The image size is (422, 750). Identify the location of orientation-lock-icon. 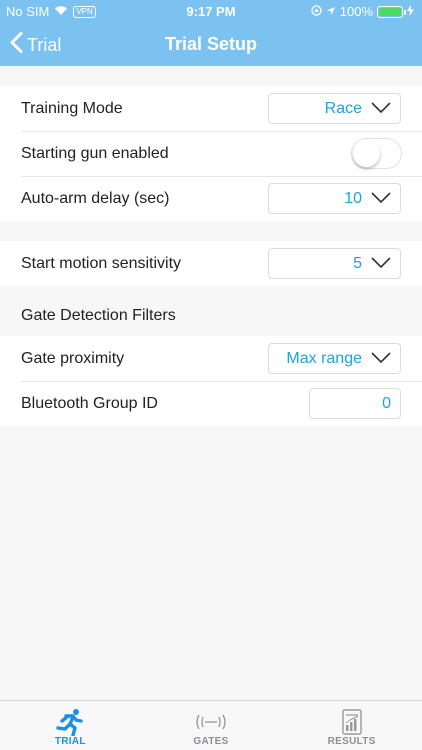
(316, 11).